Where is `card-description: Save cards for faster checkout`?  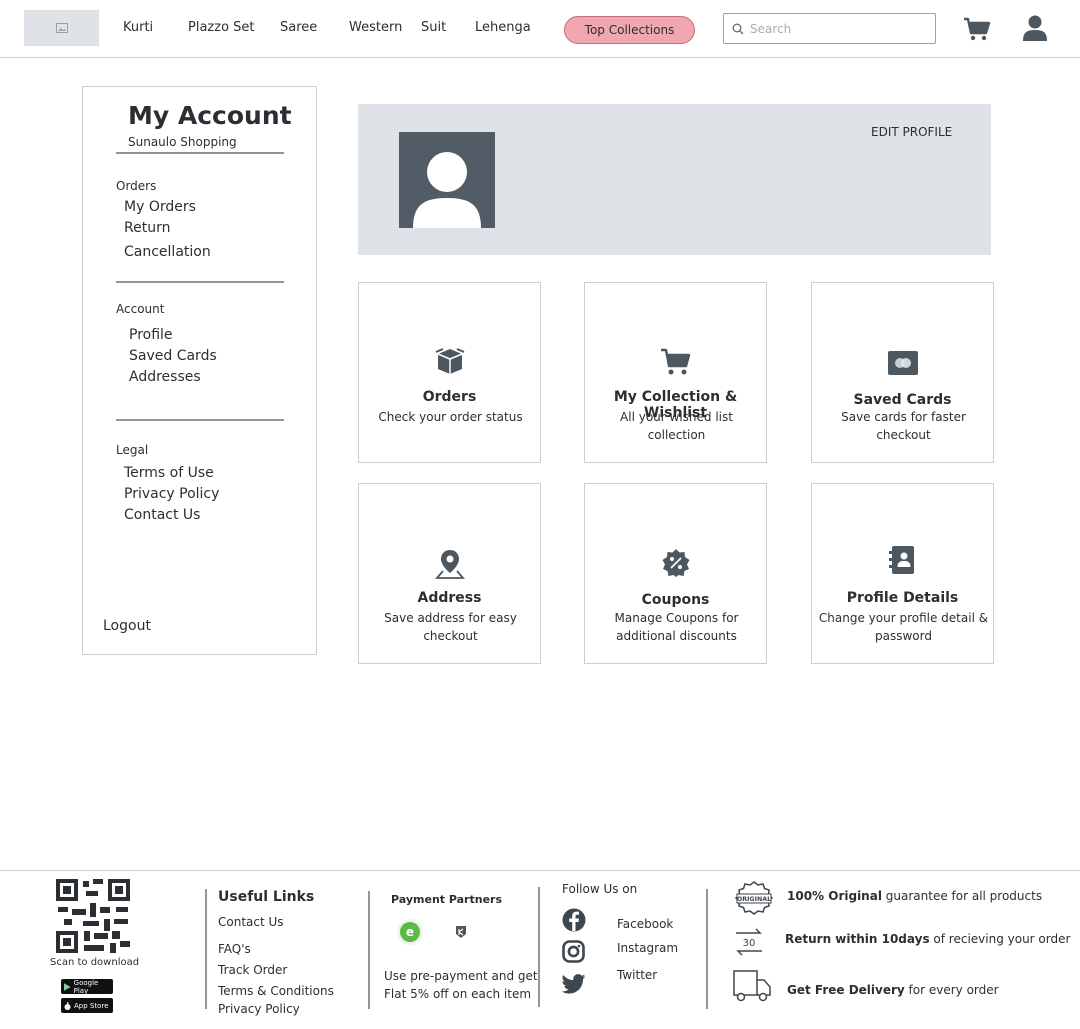 card-description: Save cards for faster checkout is located at coordinates (903, 426).